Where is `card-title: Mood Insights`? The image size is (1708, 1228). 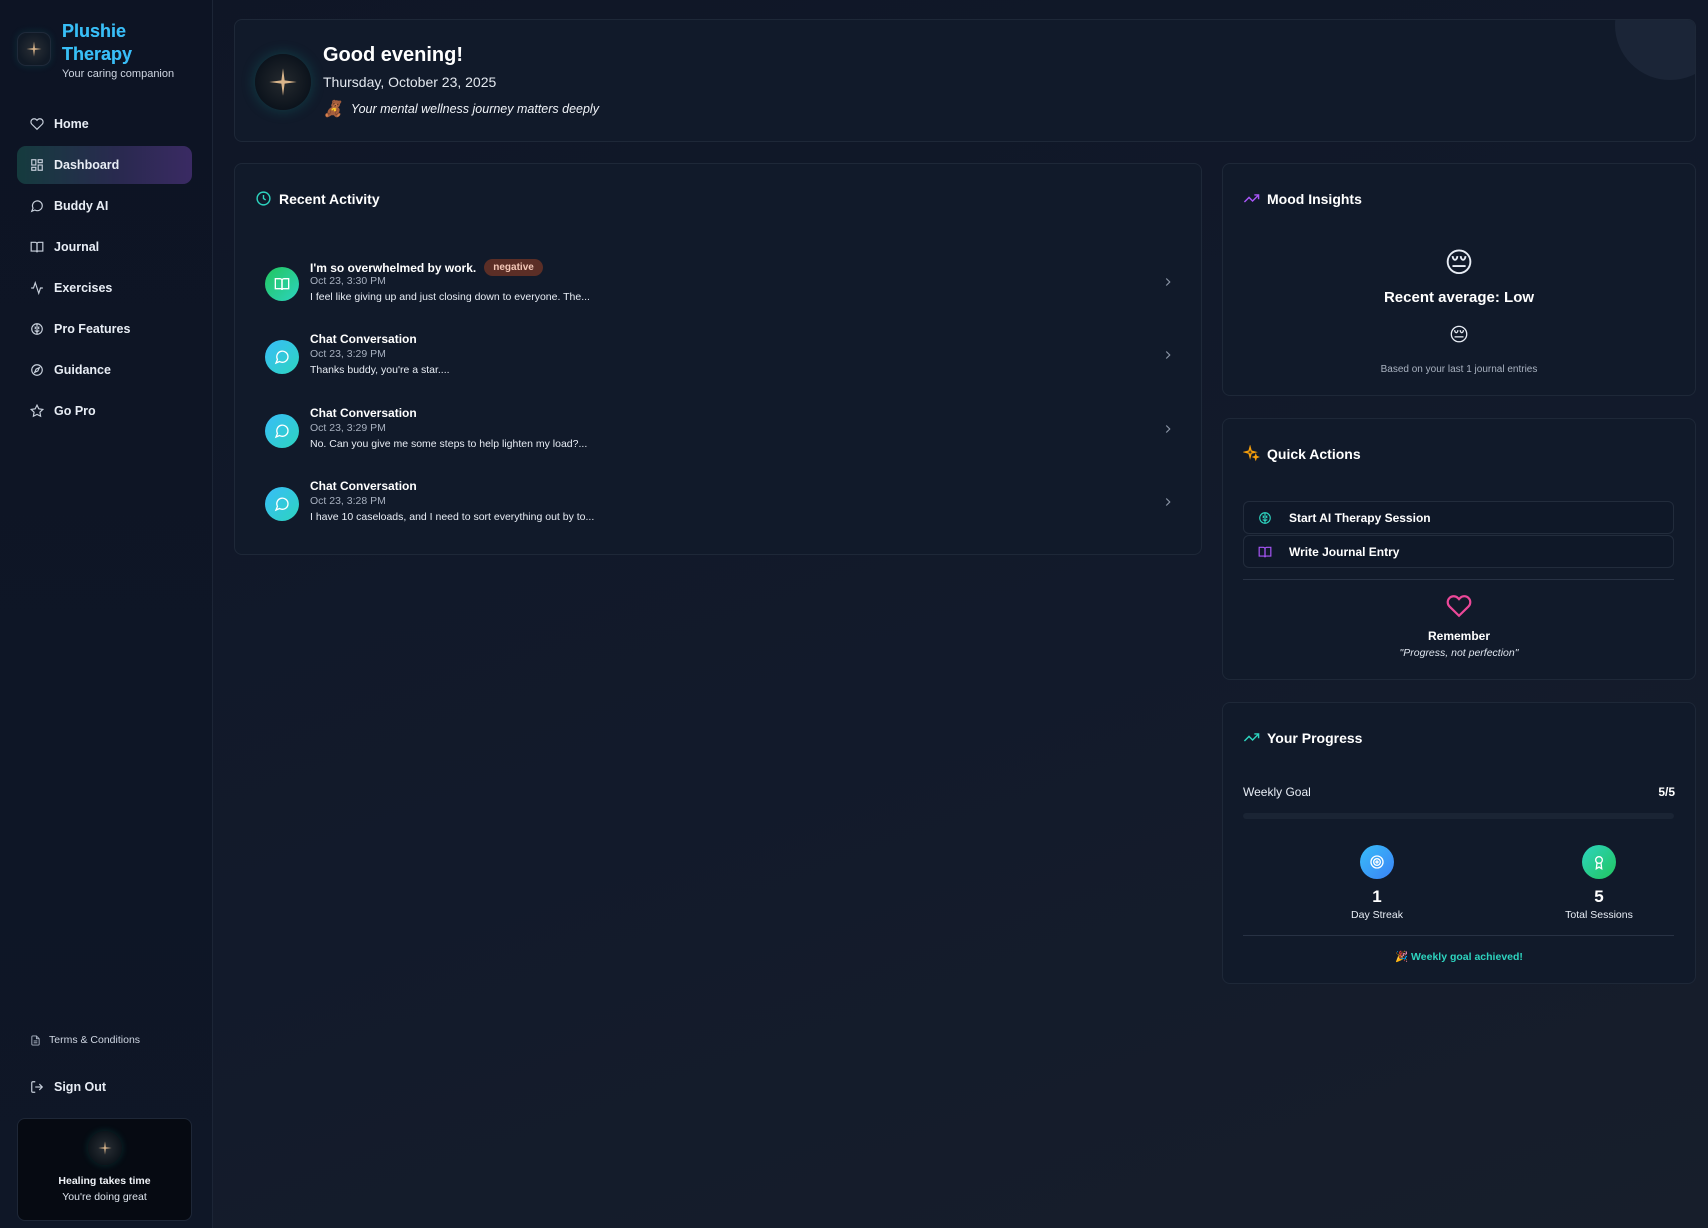
card-title: Mood Insights is located at coordinates (1314, 198).